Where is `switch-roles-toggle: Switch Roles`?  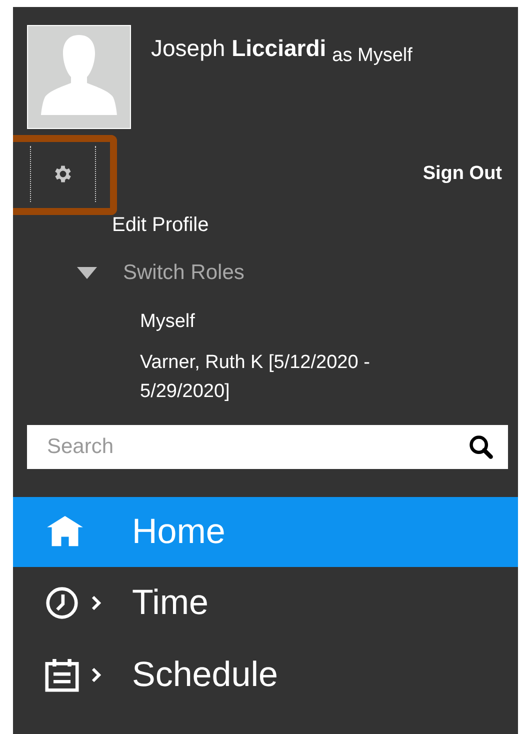 switch-roles-toggle: Switch Roles is located at coordinates (297, 273).